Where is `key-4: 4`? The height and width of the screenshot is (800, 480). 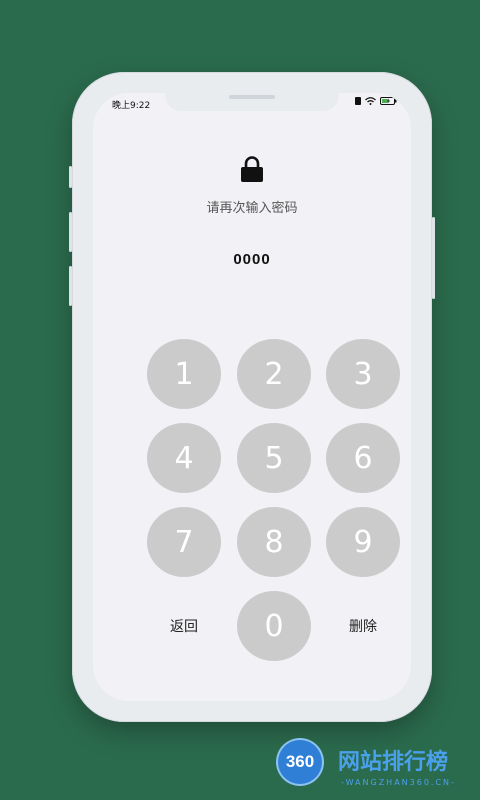 key-4: 4 is located at coordinates (184, 458).